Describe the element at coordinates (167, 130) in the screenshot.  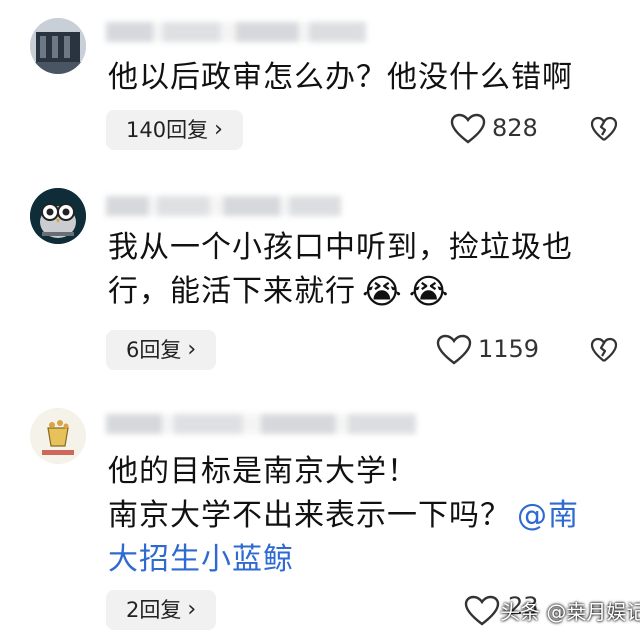
I see `reply-label: 140回复` at that location.